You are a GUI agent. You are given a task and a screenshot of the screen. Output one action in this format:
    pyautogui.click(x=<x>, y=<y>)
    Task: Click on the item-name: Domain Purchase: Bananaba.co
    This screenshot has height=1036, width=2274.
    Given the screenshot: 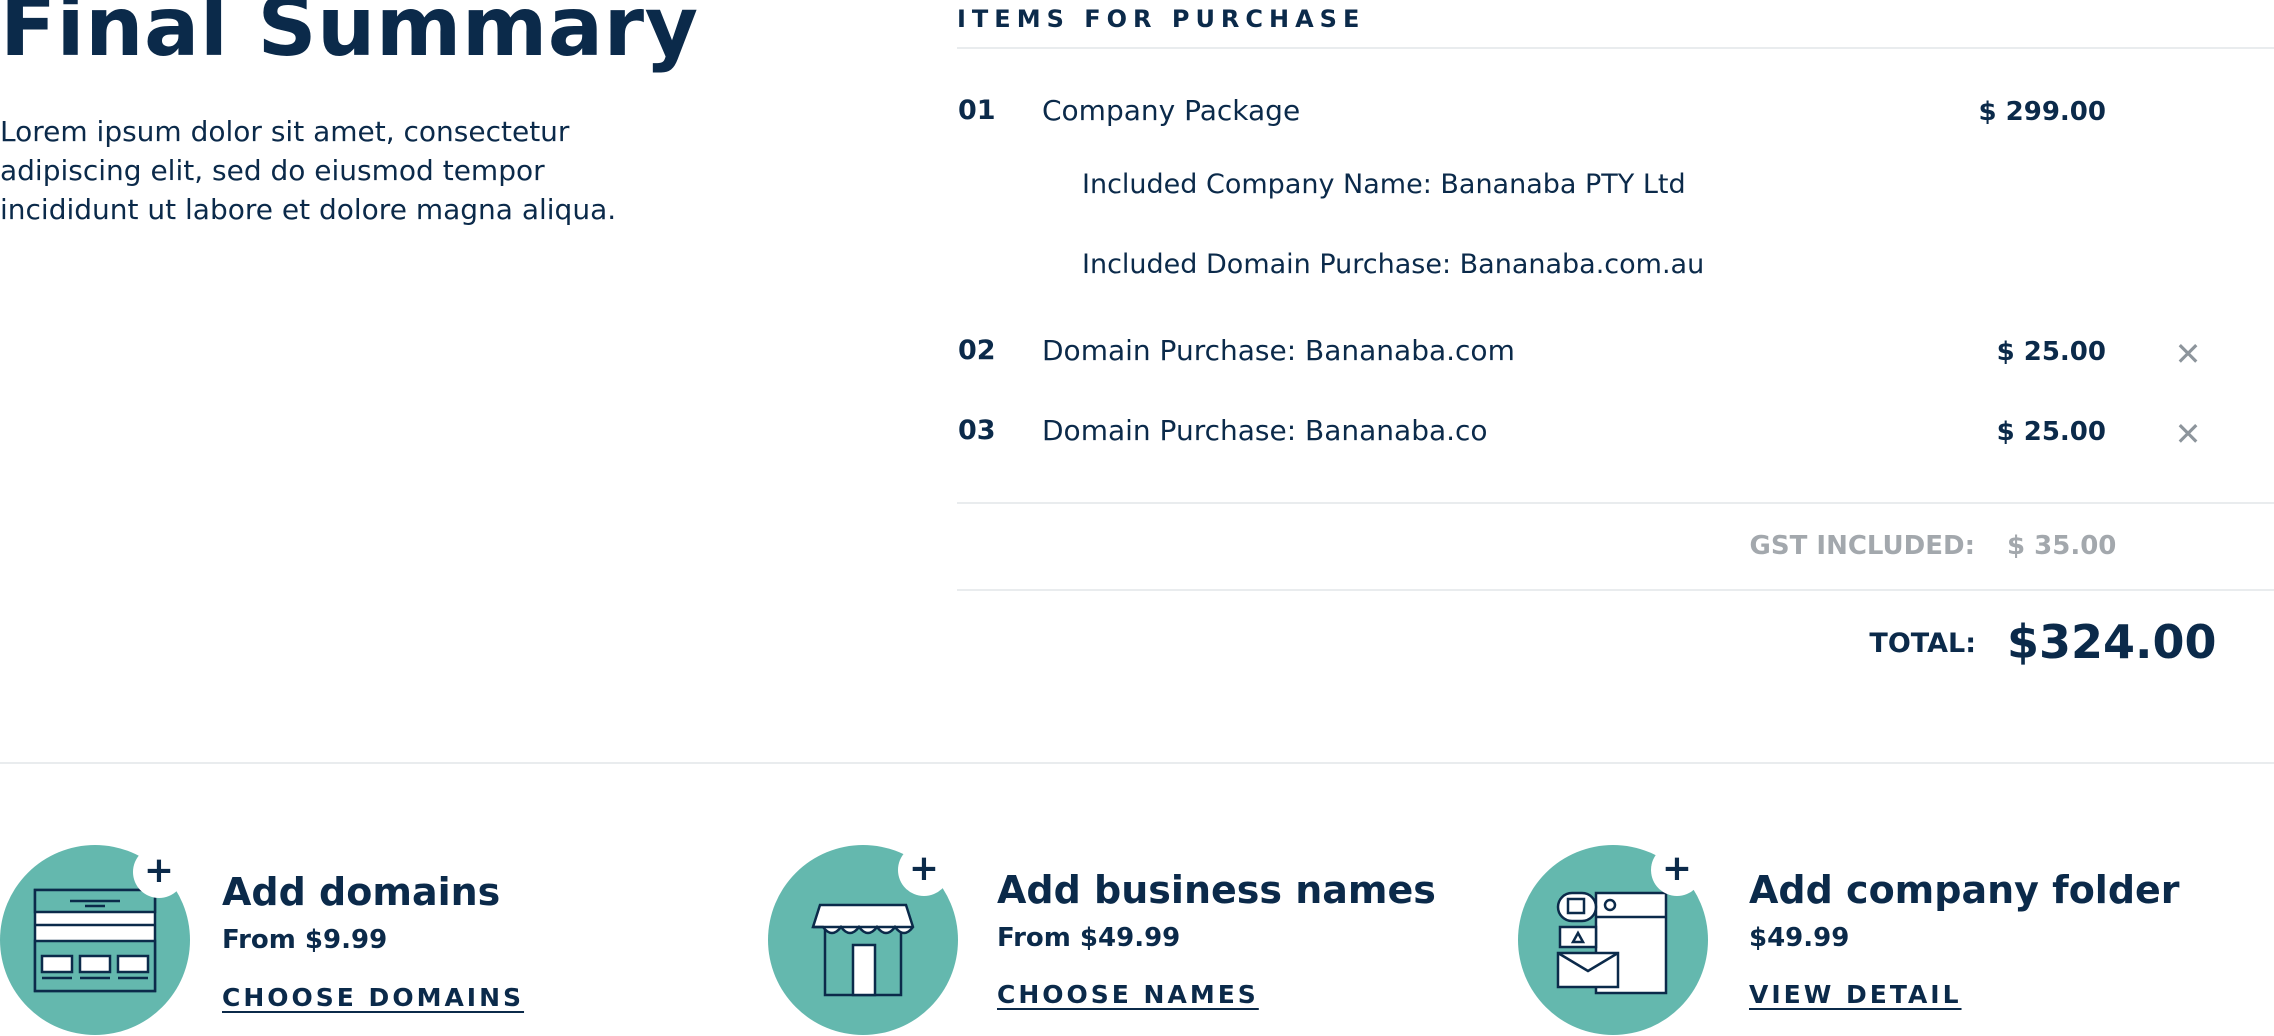 What is the action you would take?
    pyautogui.click(x=1265, y=430)
    